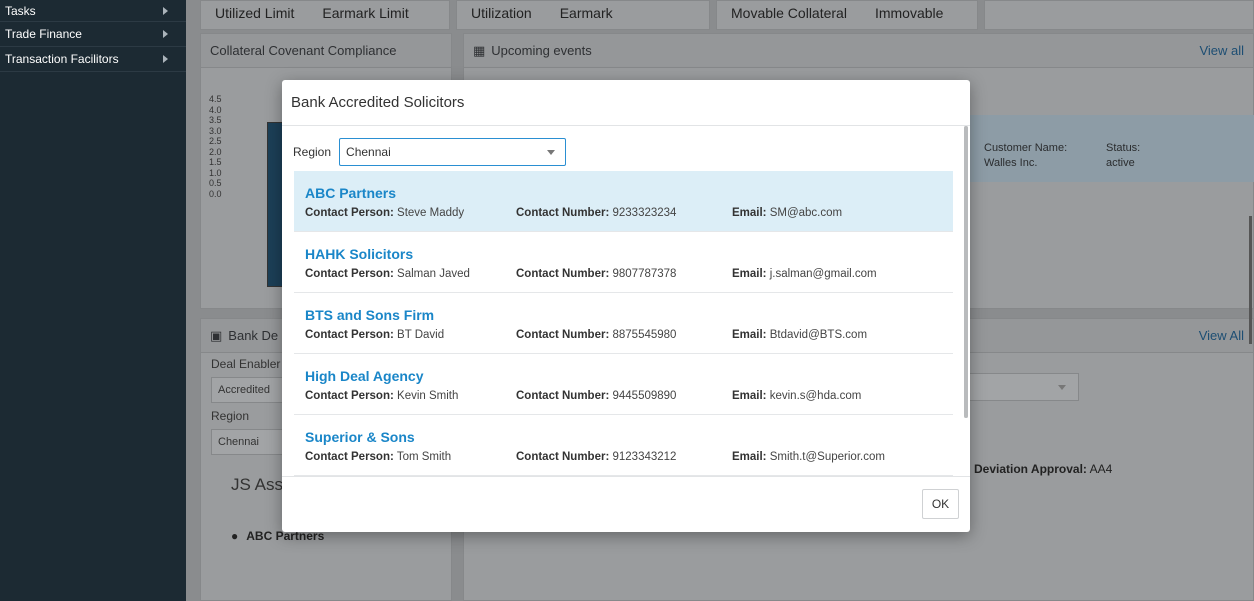 The image size is (1254, 601). Describe the element at coordinates (789, 13) in the screenshot. I see `tab-label: Movable Collateral` at that location.